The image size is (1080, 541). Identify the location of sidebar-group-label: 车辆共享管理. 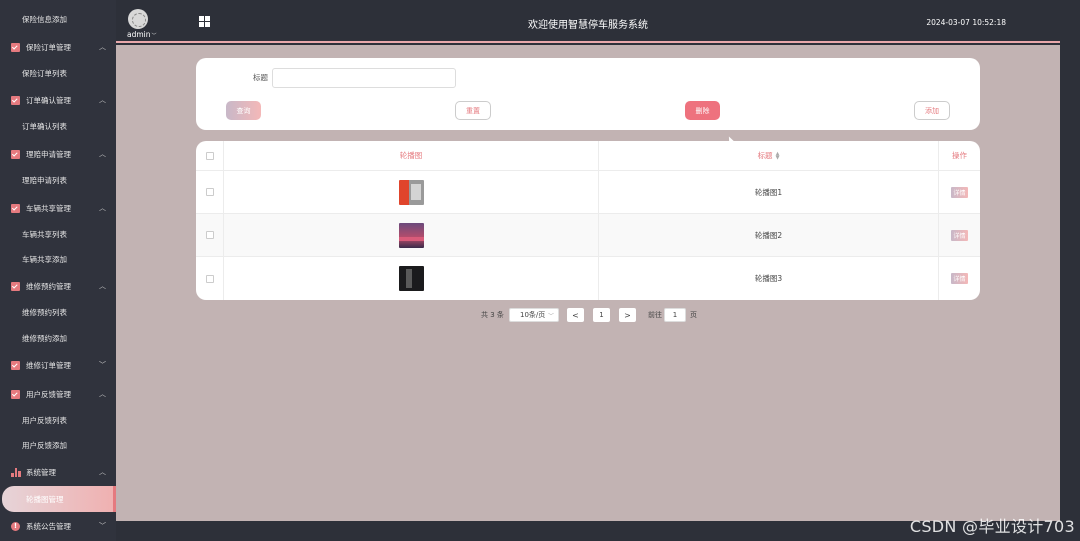
(48, 208).